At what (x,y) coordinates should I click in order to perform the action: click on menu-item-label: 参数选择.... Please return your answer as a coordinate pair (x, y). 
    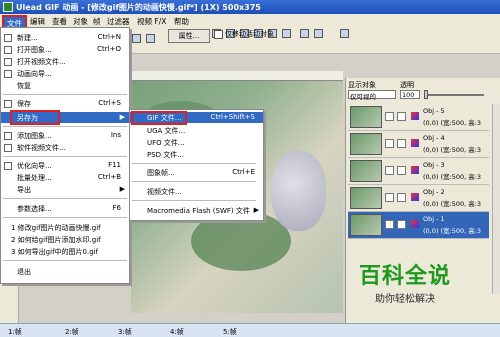
    Looking at the image, I should click on (34, 209).